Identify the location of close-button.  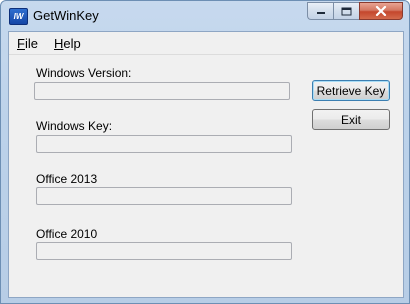
(381, 11).